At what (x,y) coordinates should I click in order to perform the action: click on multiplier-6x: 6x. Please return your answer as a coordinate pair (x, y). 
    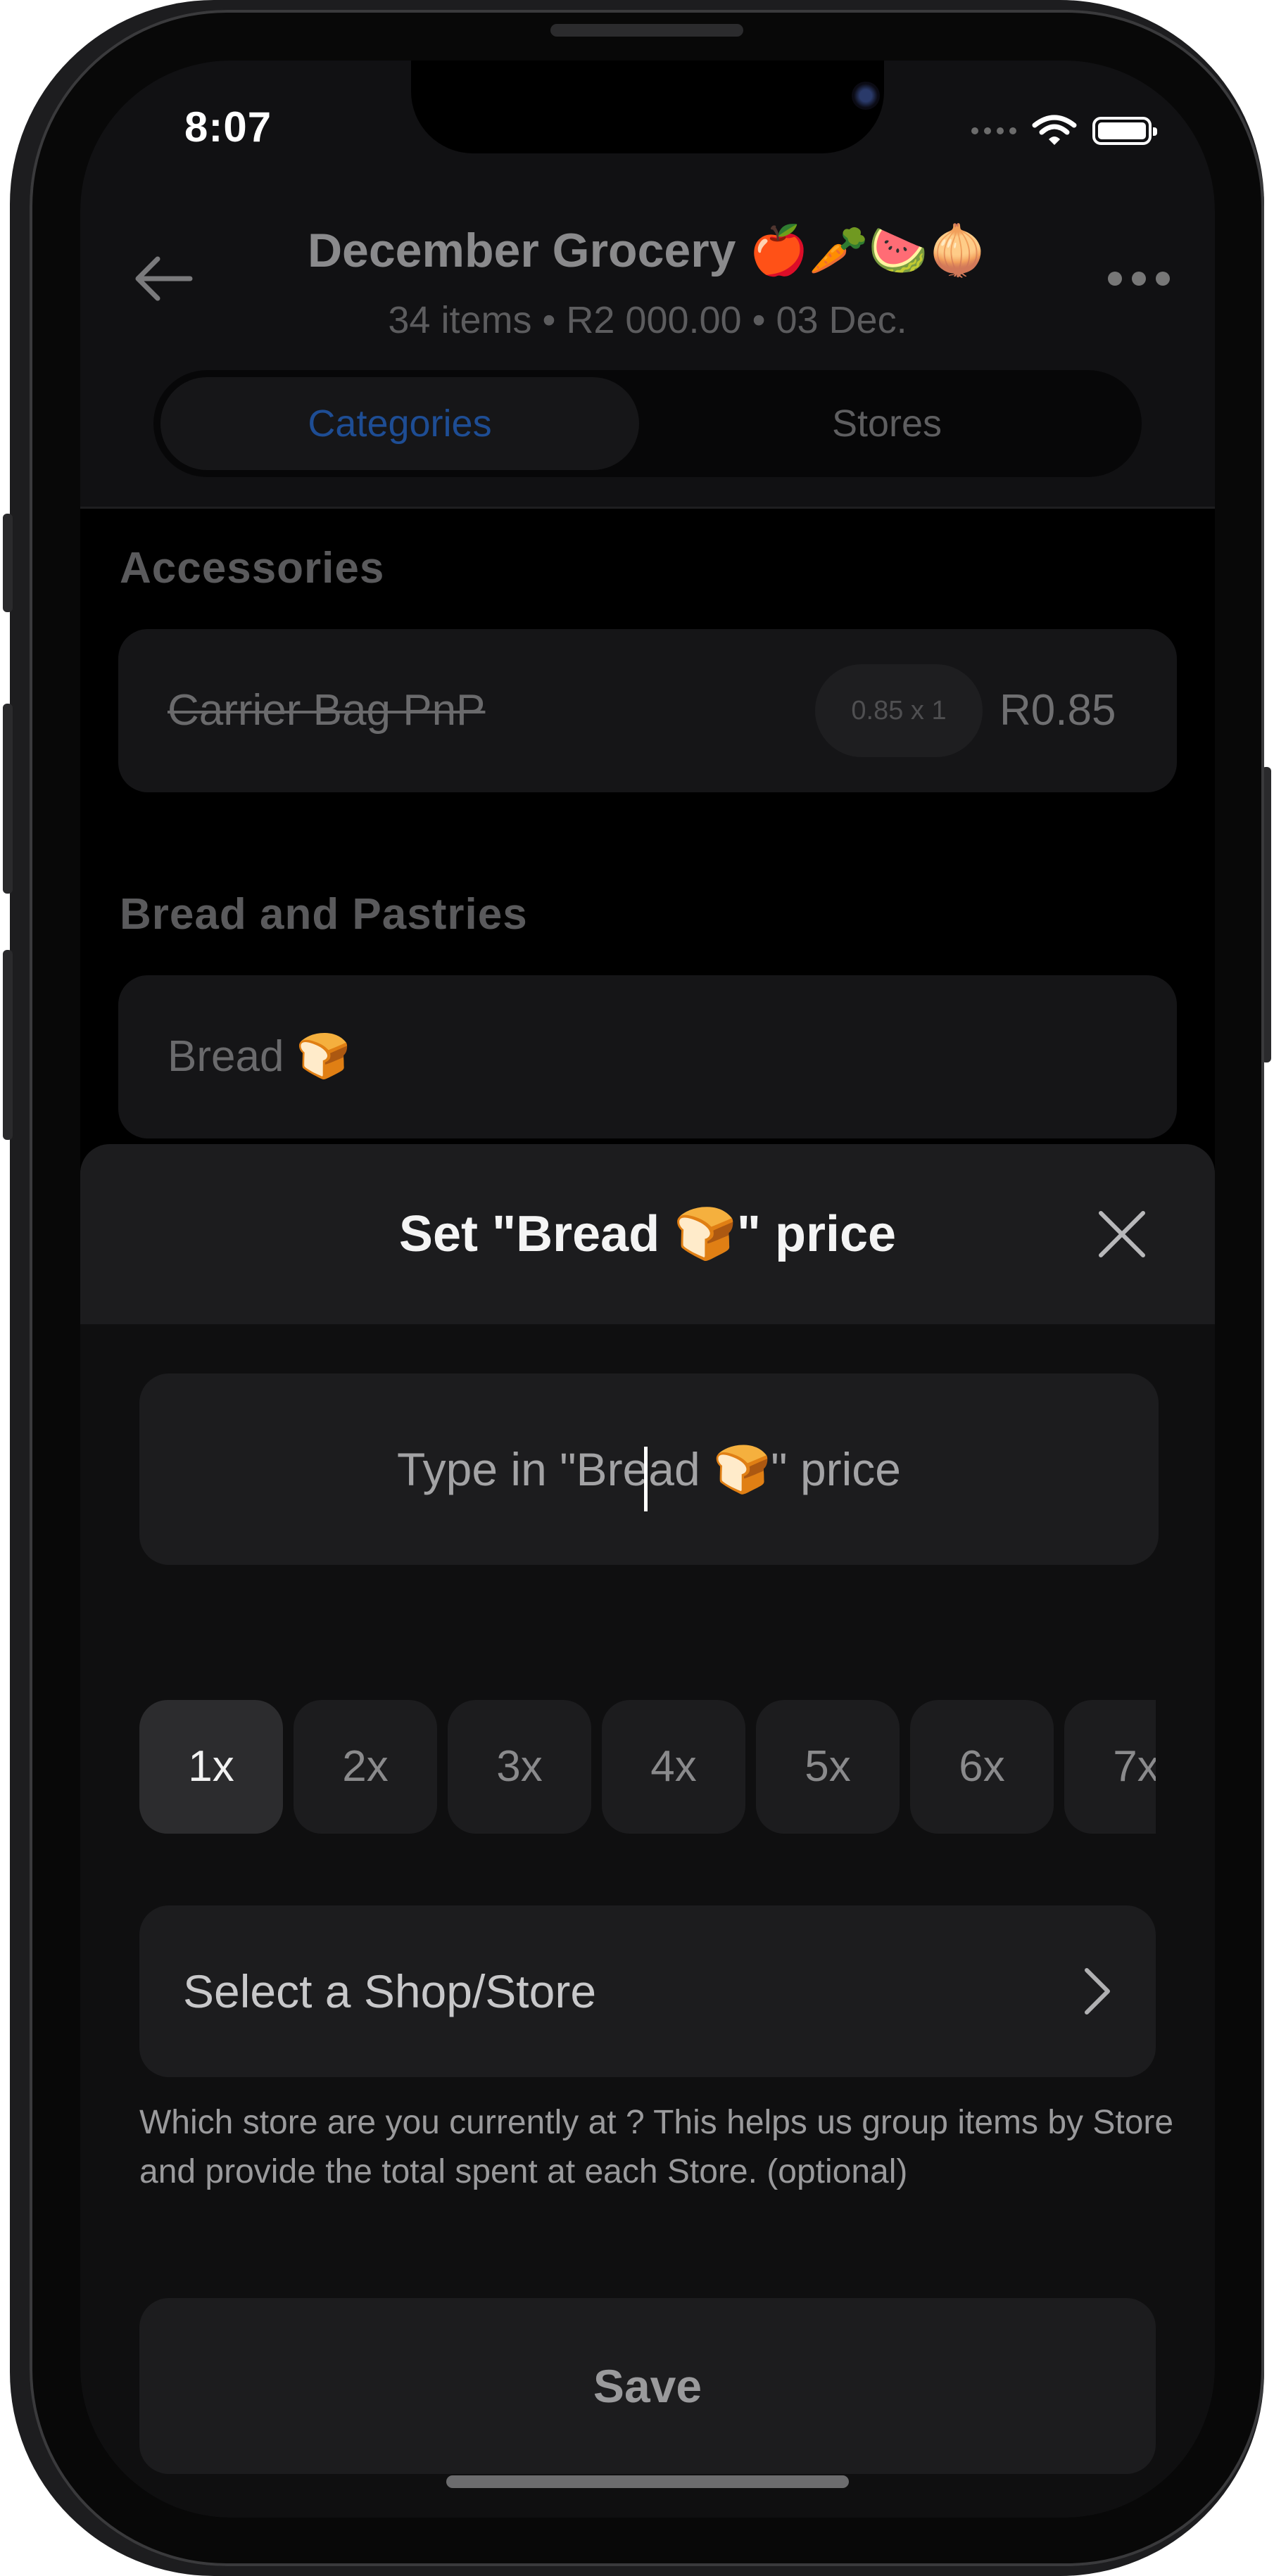
    Looking at the image, I should click on (982, 1767).